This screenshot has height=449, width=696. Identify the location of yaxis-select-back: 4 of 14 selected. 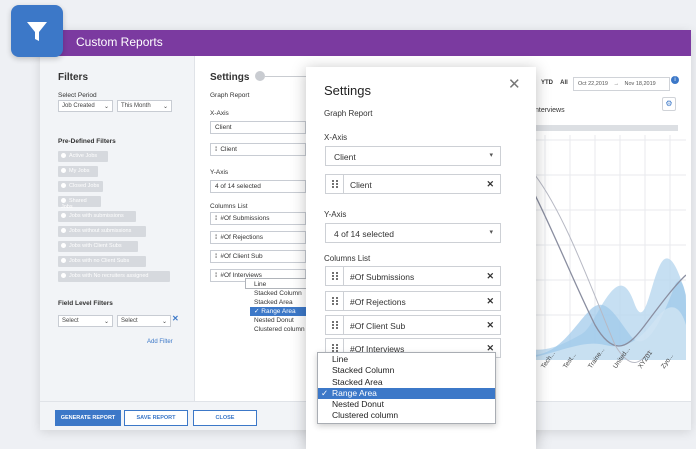
(258, 186).